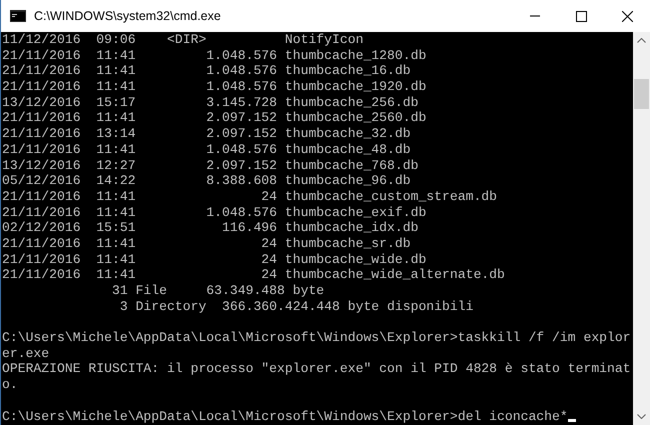  What do you see at coordinates (641, 228) in the screenshot?
I see `scrollbar` at bounding box center [641, 228].